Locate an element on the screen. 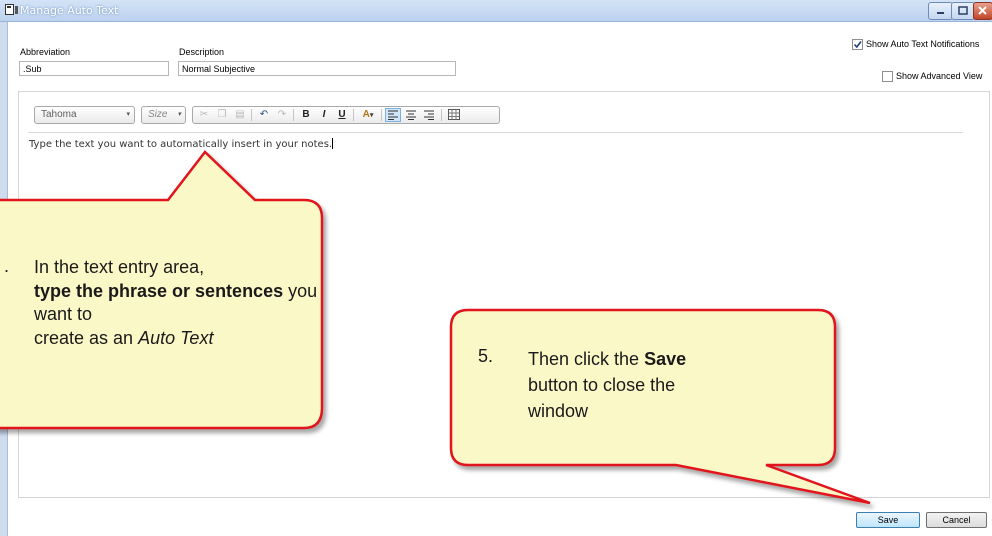  font-select-value: Tahoma is located at coordinates (59, 114).